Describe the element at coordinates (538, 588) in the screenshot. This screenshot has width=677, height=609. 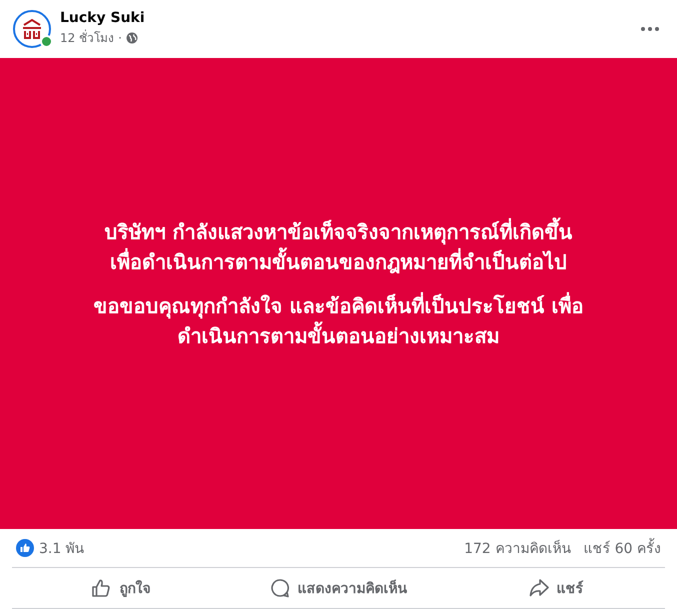
I see `share-arrow-icon` at that location.